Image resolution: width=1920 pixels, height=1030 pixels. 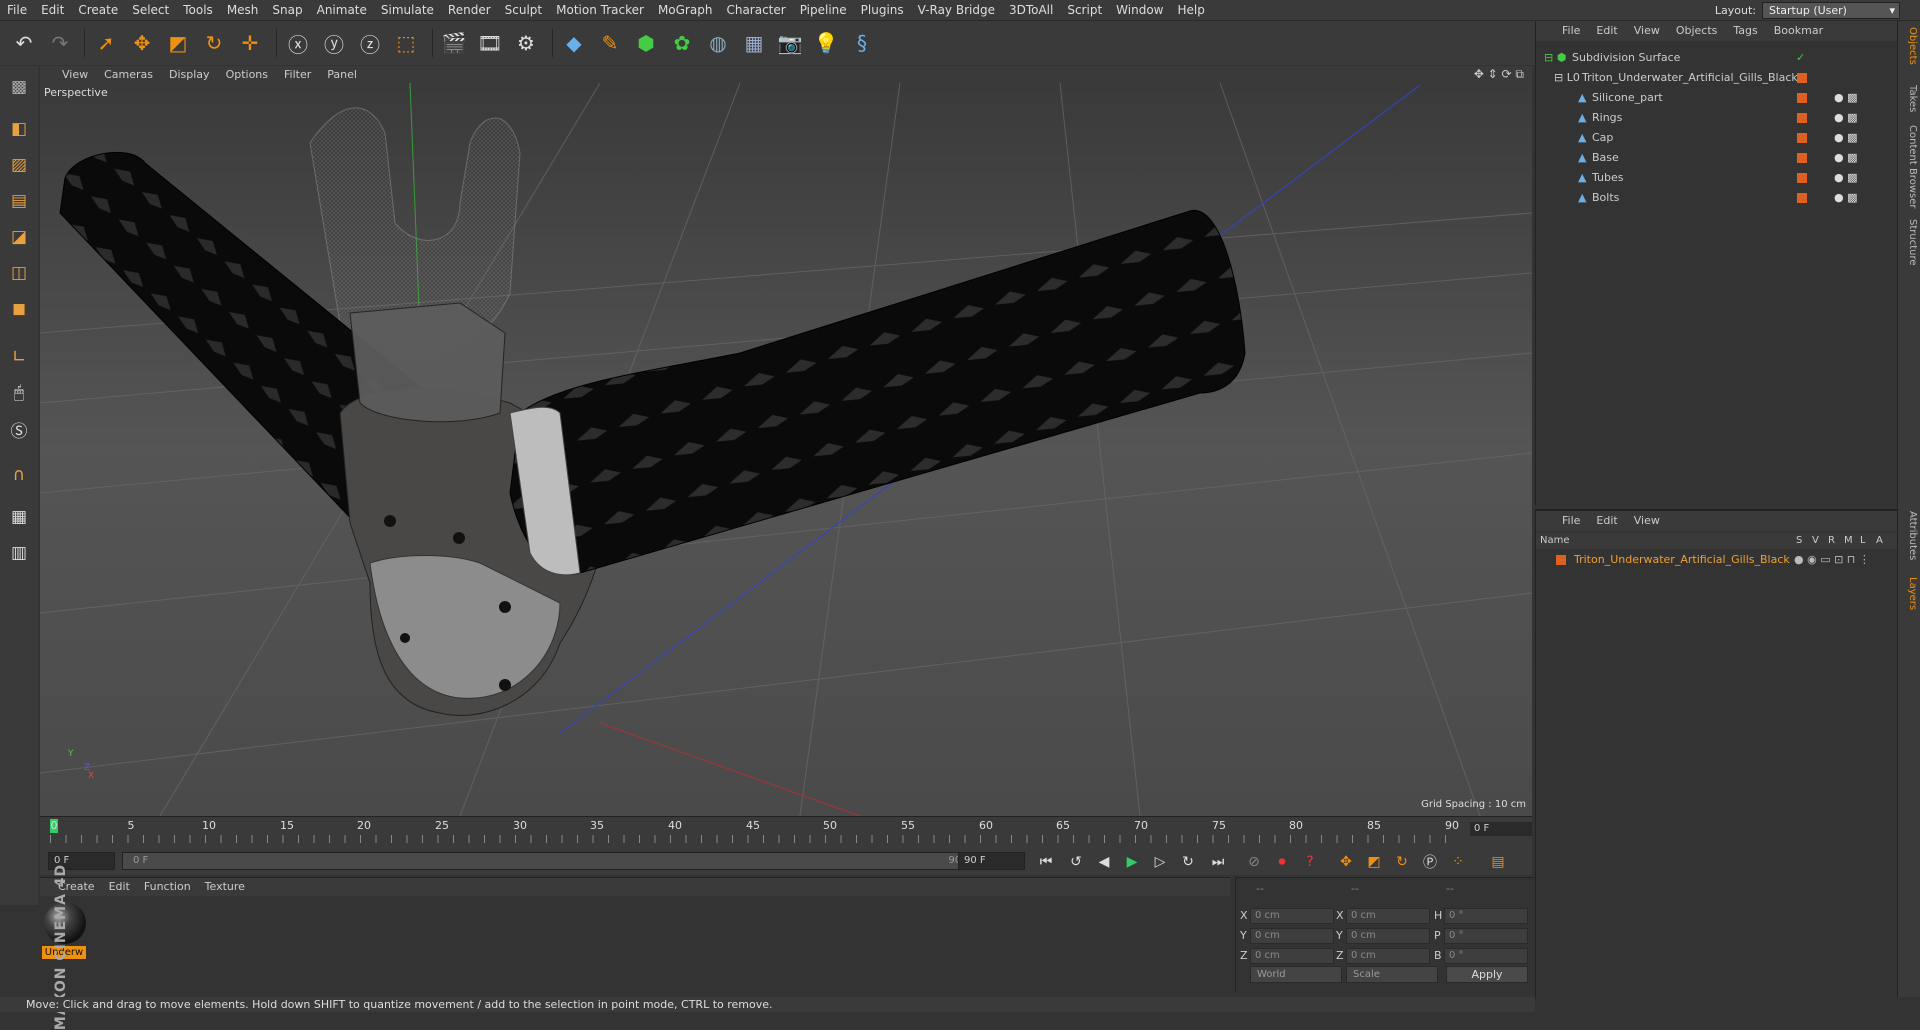 I want to click on rotation-b-field: 0 °, so click(x=1486, y=956).